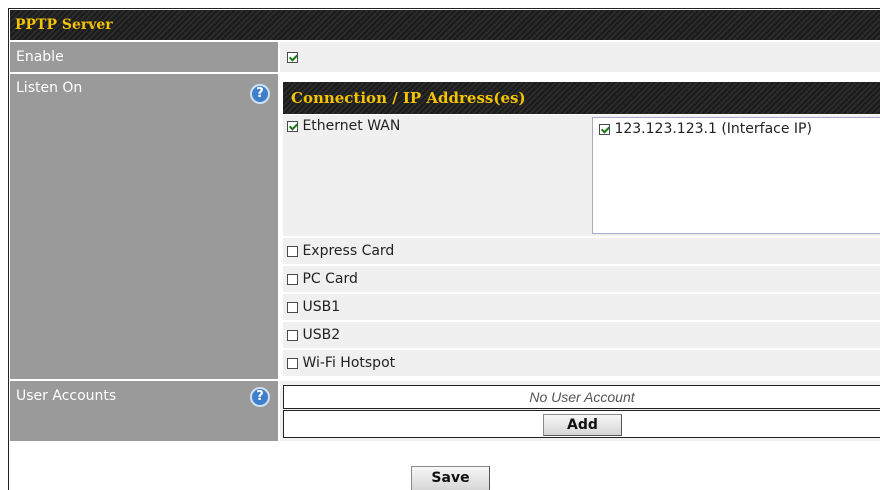 The width and height of the screenshot is (880, 490). Describe the element at coordinates (351, 126) in the screenshot. I see `ethernet-wan-label: Ethernet WAN` at that location.